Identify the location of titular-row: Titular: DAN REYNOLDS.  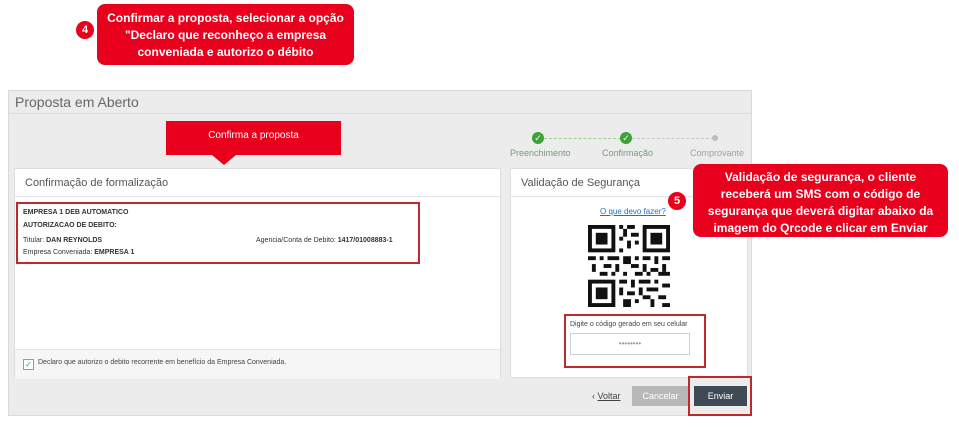
(62, 240).